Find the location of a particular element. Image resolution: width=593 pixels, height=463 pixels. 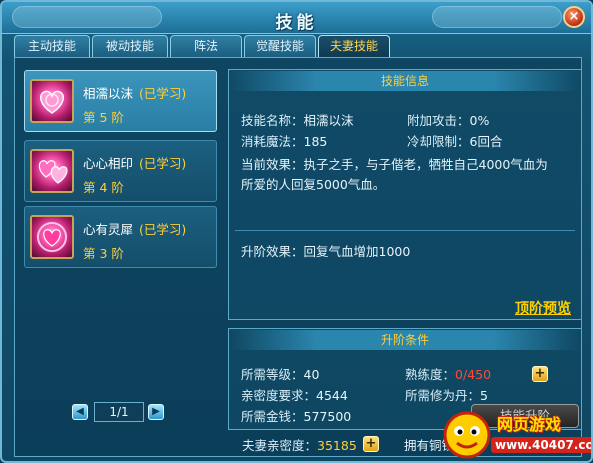

tab-awakening-skills: 觉醒技能 is located at coordinates (280, 46).